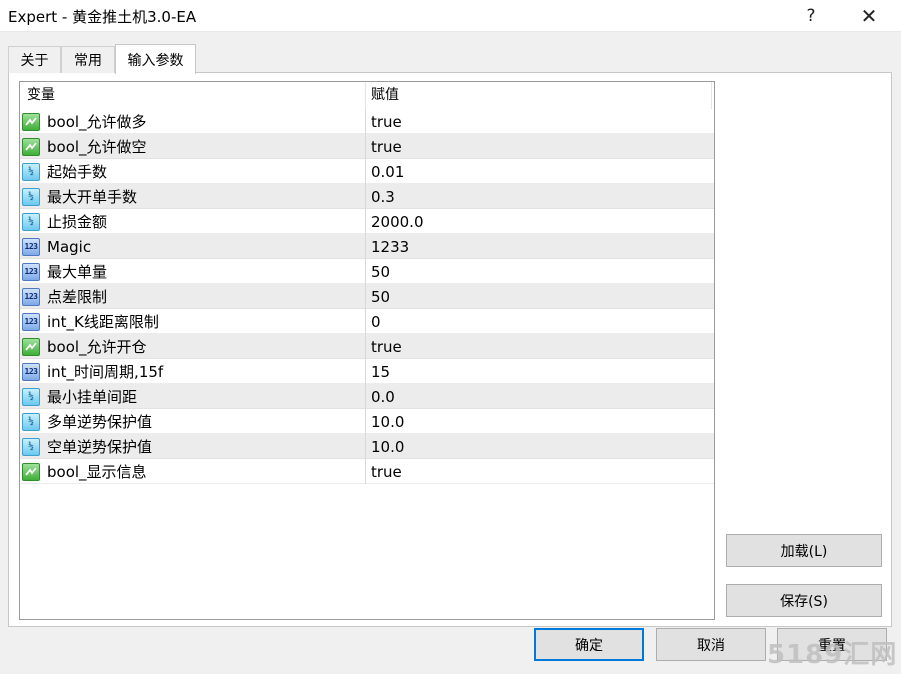 This screenshot has width=901, height=674. Describe the element at coordinates (88, 59) in the screenshot. I see `tab-common: 常用` at that location.